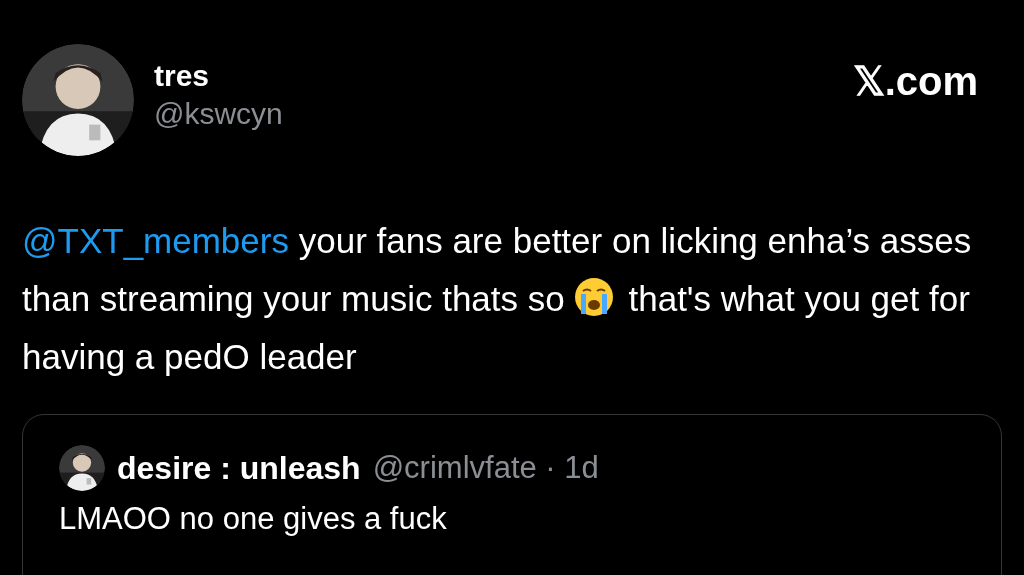  What do you see at coordinates (493, 76) in the screenshot?
I see `author-name: tres` at bounding box center [493, 76].